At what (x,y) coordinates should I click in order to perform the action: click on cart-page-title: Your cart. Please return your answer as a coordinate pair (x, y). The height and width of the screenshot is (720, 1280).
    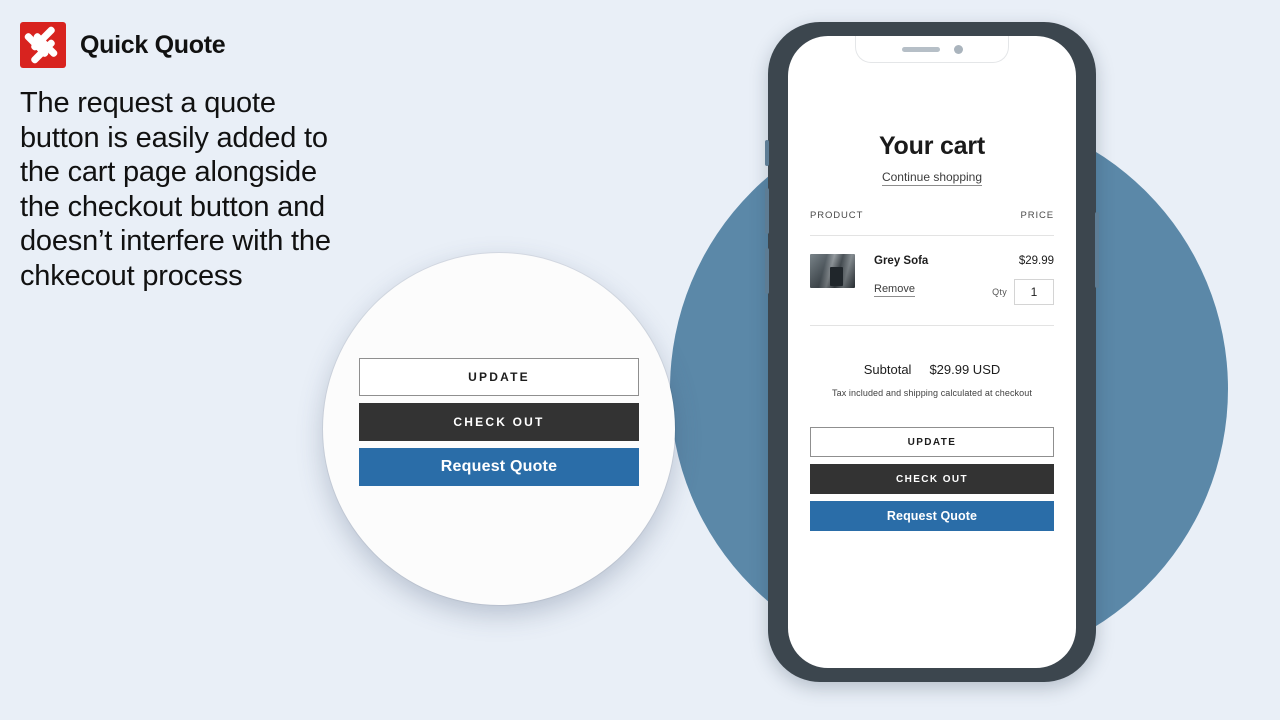
    Looking at the image, I should click on (932, 146).